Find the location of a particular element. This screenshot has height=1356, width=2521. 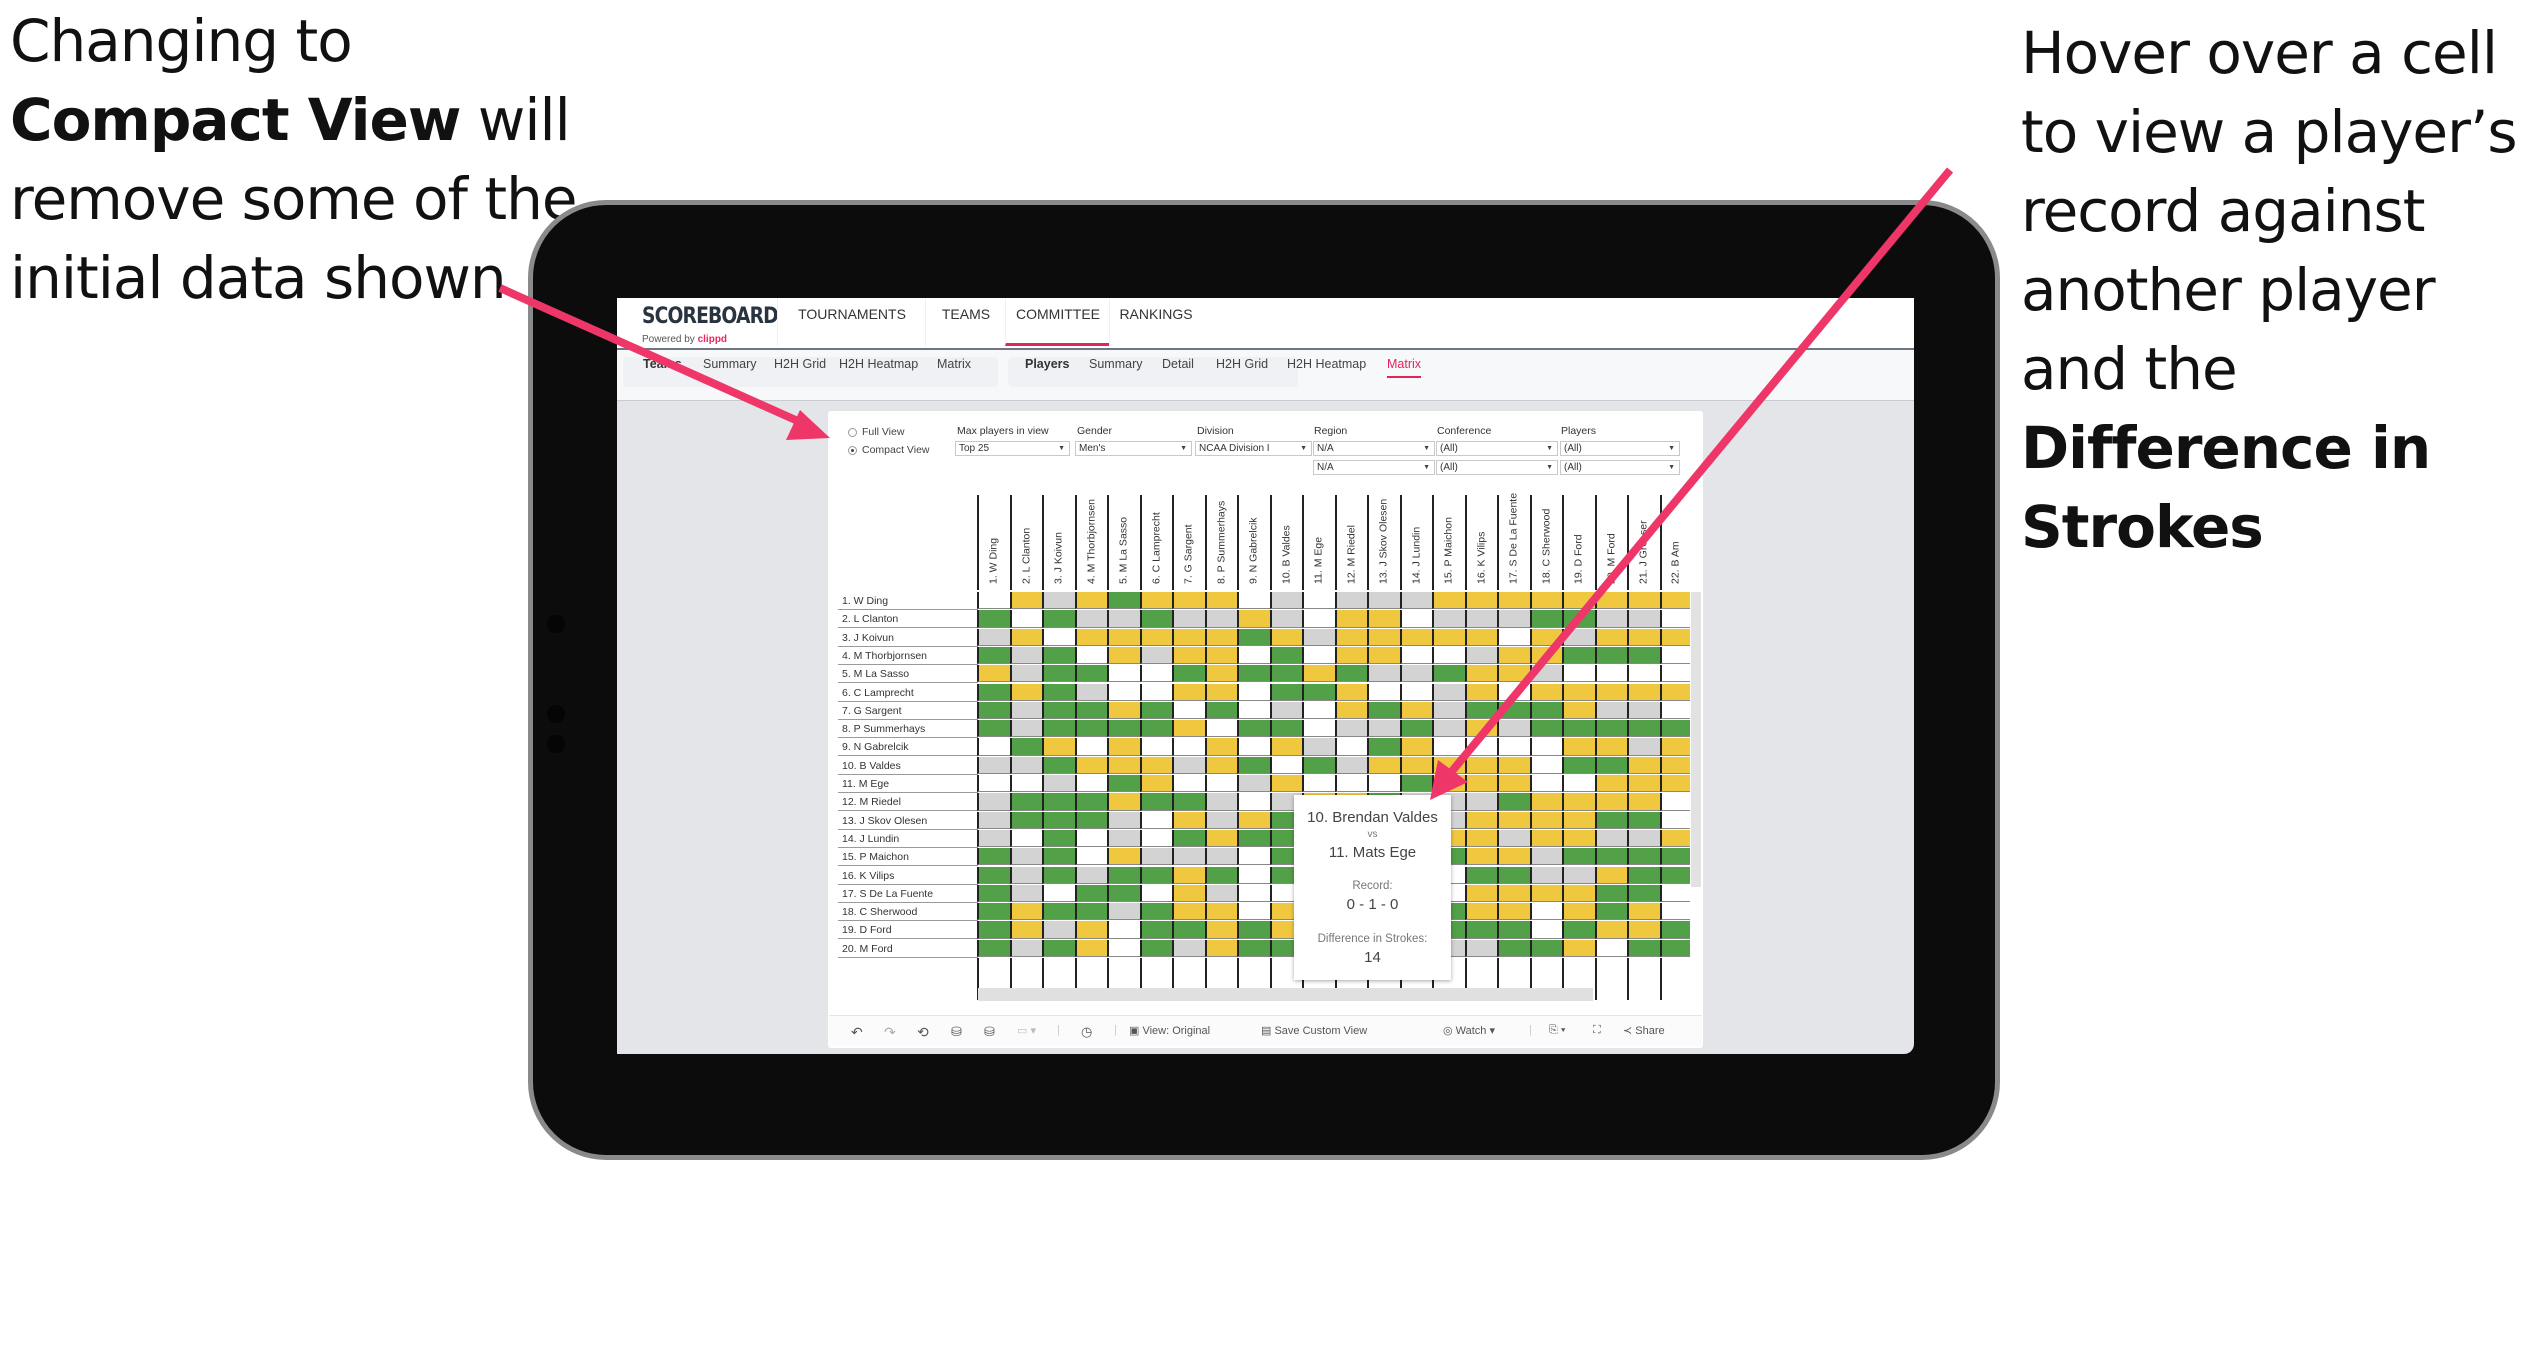

arrow-line-left is located at coordinates (650, 355).